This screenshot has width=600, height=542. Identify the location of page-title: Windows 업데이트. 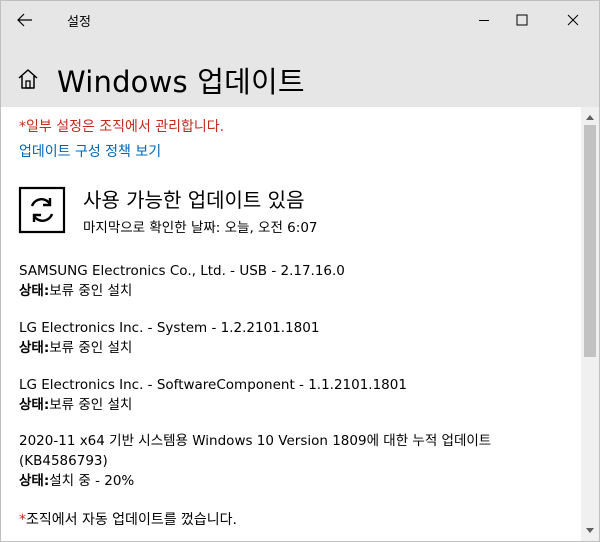
(181, 82).